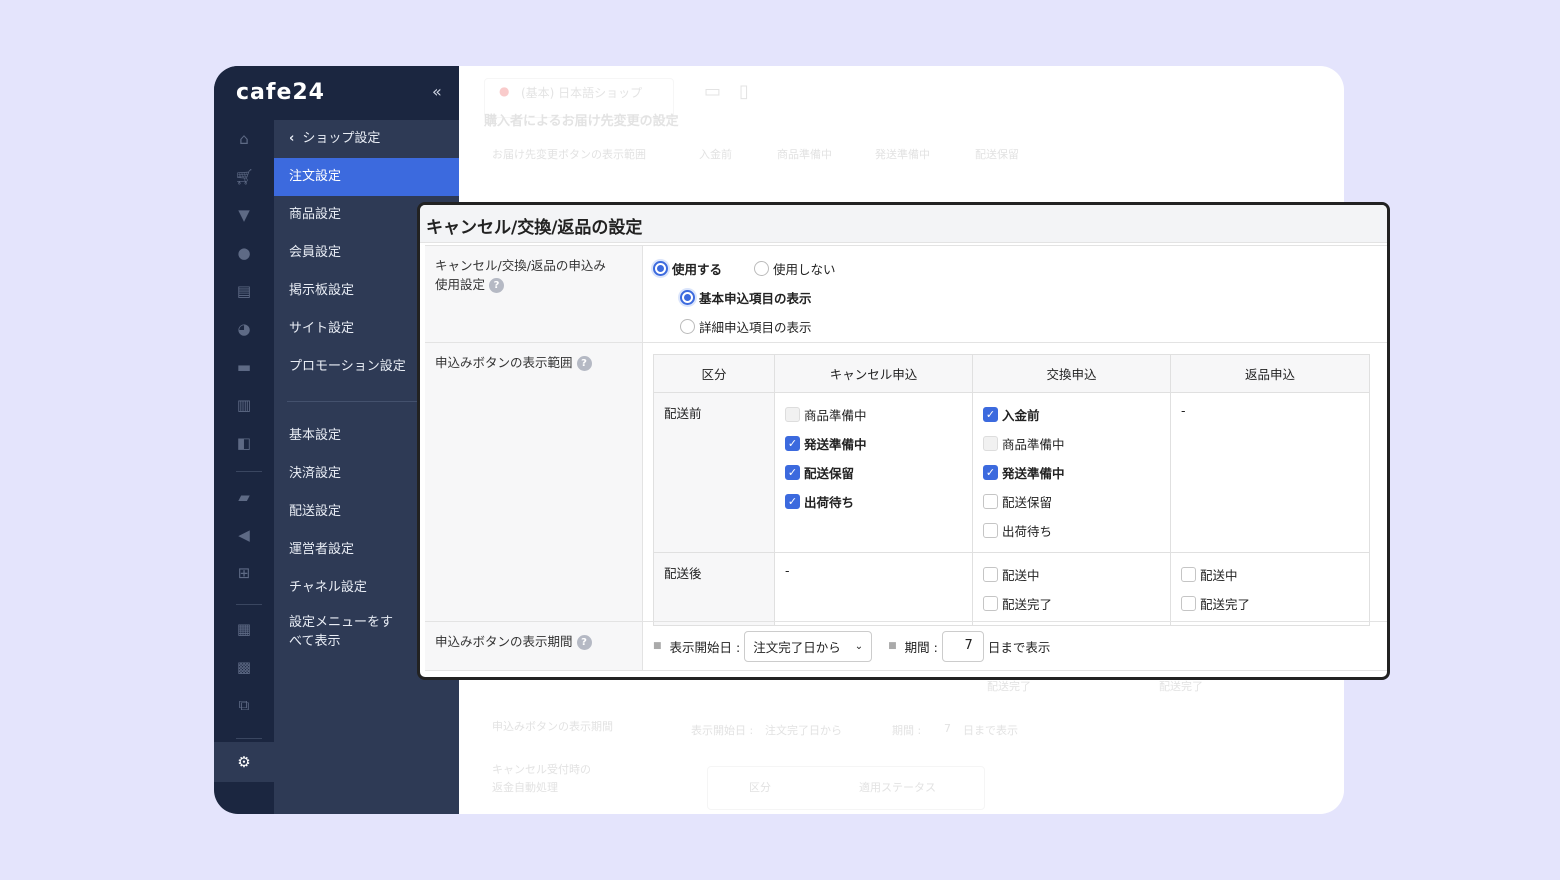  I want to click on start-date-label: 表示開始日 :, so click(705, 647).